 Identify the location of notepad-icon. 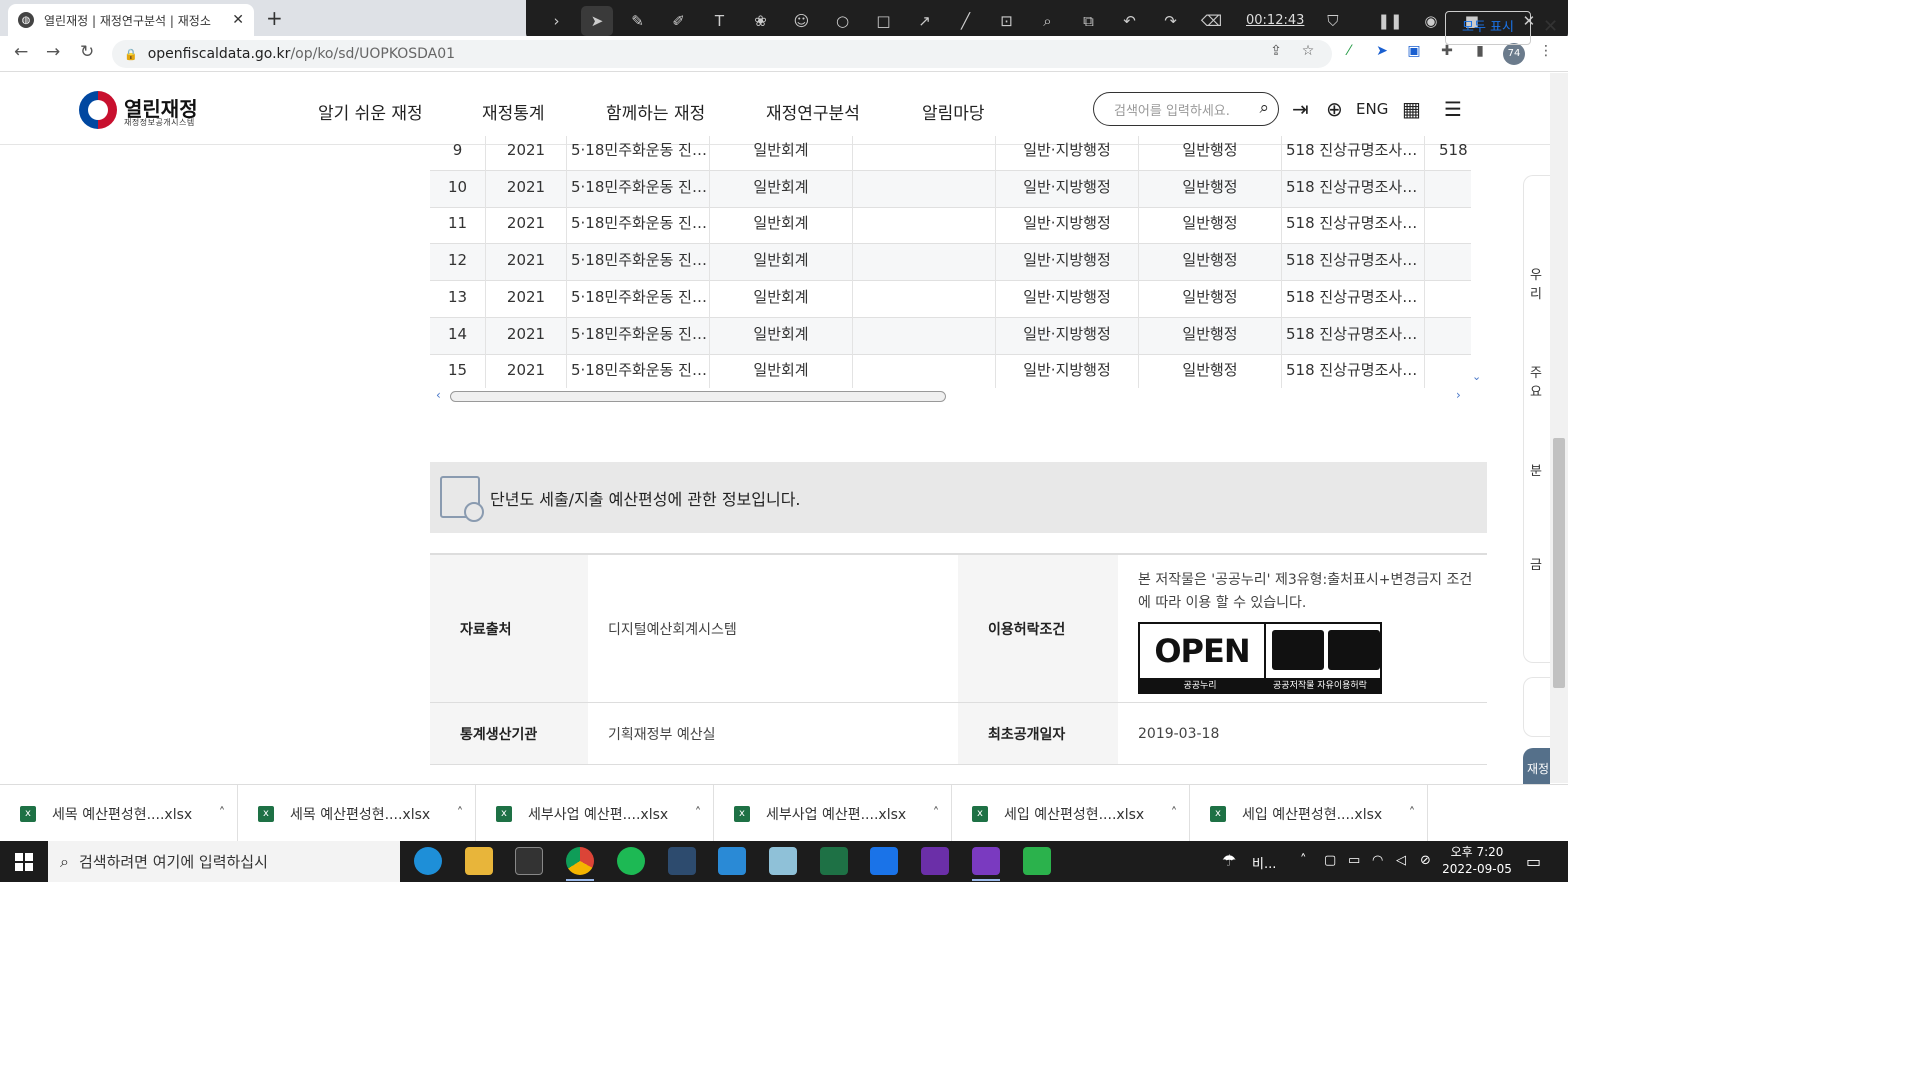
(783, 861).